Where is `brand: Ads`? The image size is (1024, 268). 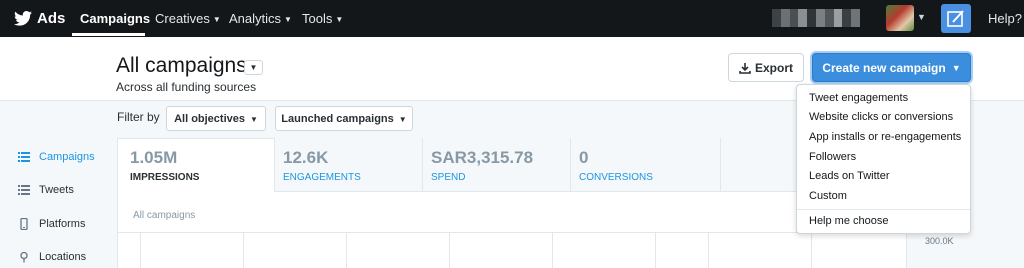 brand: Ads is located at coordinates (39, 18).